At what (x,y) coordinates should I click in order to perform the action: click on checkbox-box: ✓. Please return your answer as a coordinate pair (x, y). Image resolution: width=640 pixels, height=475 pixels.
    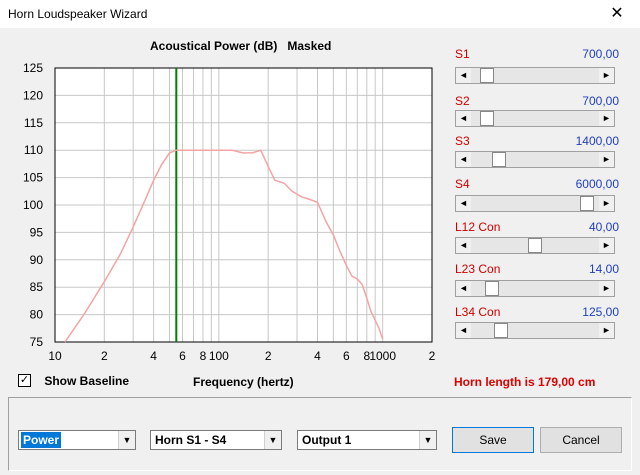
    Looking at the image, I should click on (24, 381).